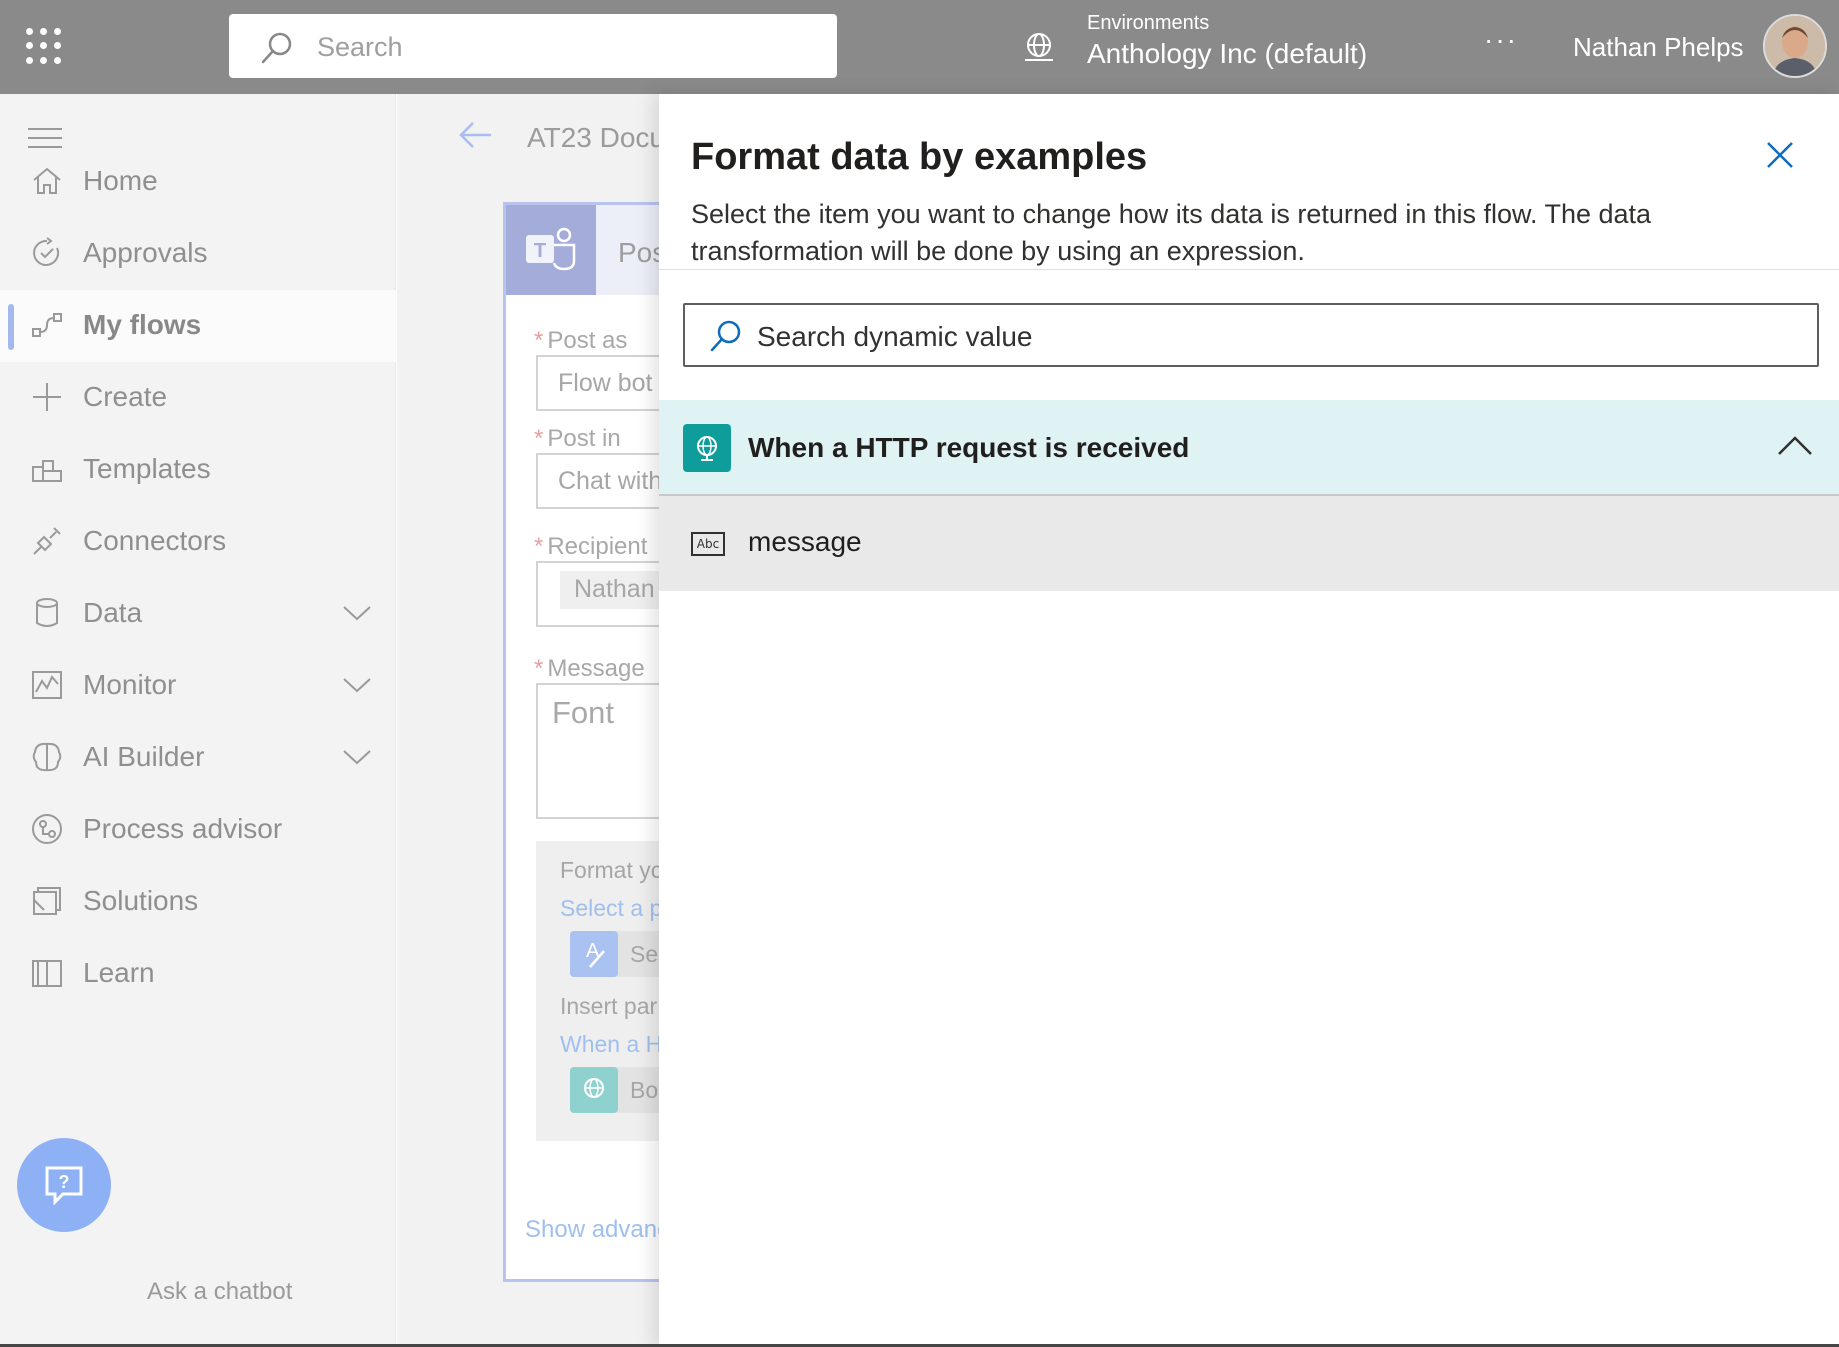 Image resolution: width=1839 pixels, height=1347 pixels. Describe the element at coordinates (113, 612) in the screenshot. I see `nav-label: Data` at that location.